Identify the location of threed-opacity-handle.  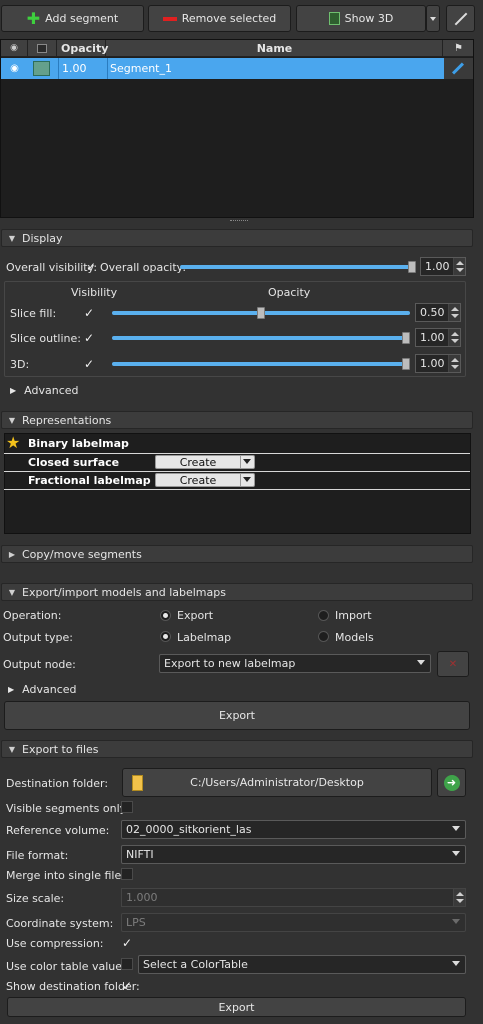
(406, 364).